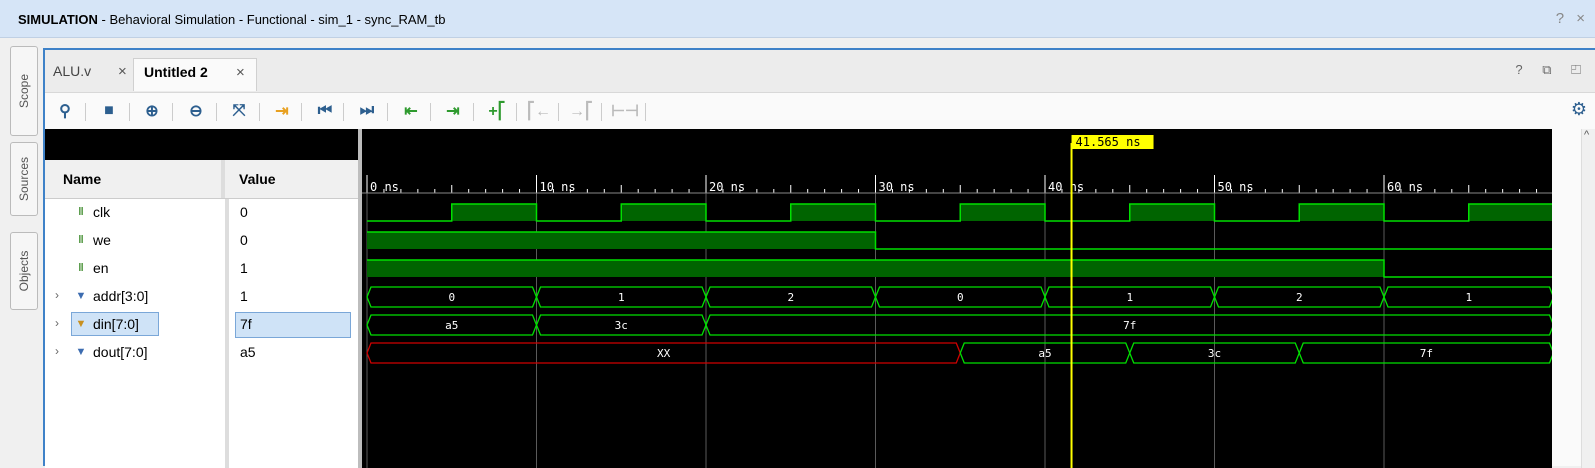  I want to click on side-tab-objects: Objects, so click(24, 271).